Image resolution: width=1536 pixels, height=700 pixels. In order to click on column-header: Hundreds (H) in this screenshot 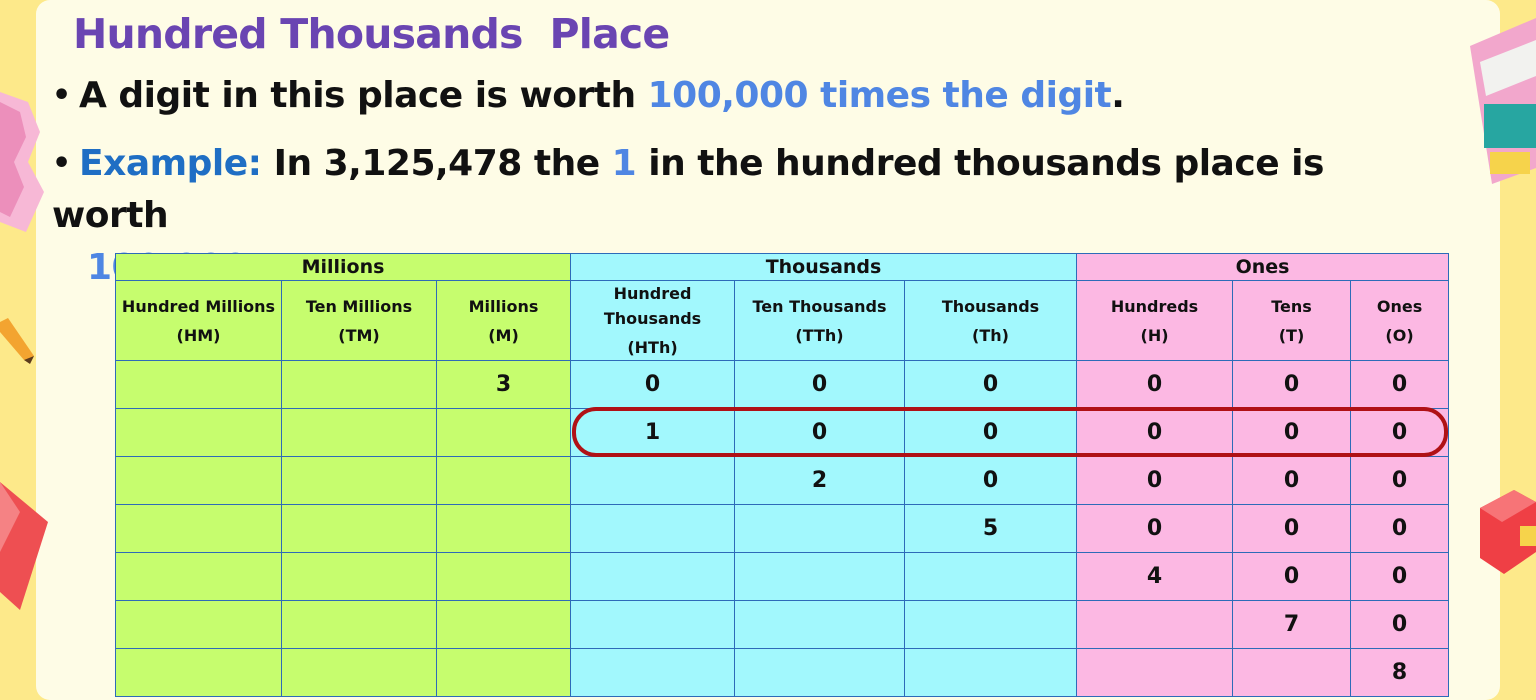, I will do `click(1155, 320)`.